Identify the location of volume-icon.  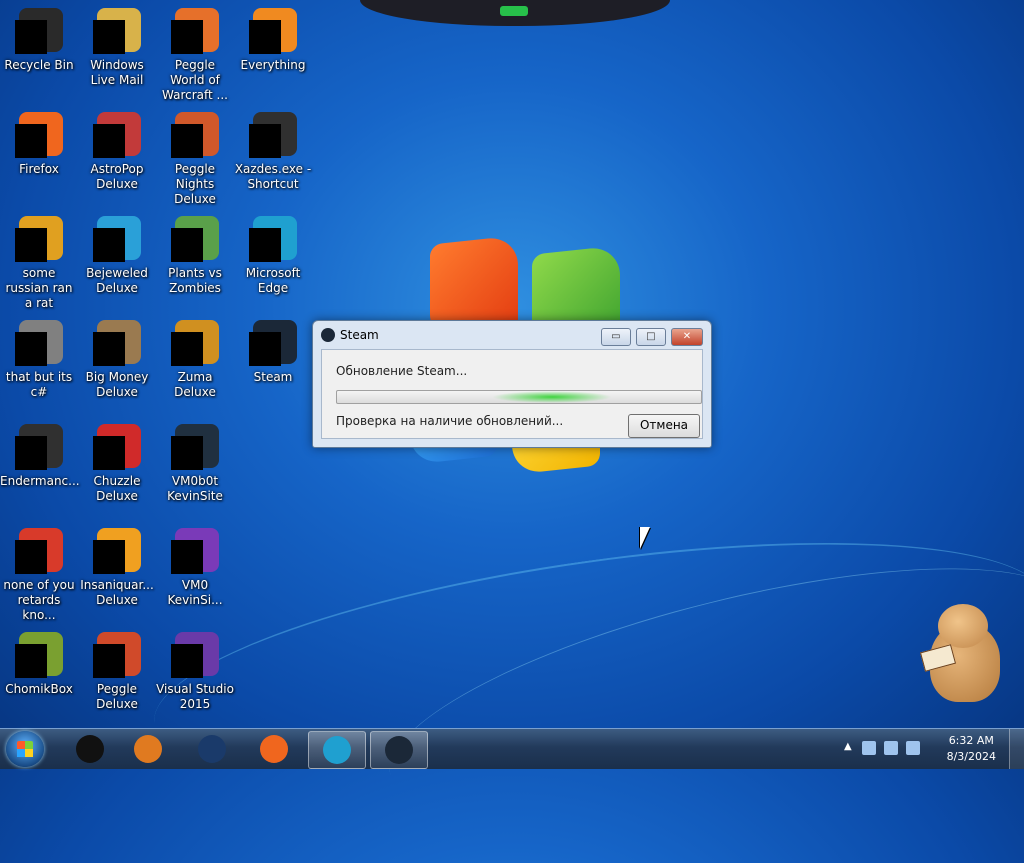
(913, 748).